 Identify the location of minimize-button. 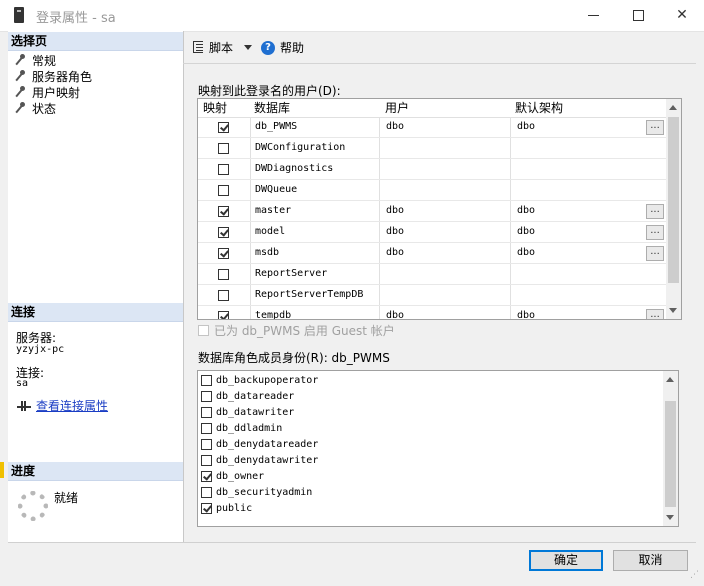
(594, 15).